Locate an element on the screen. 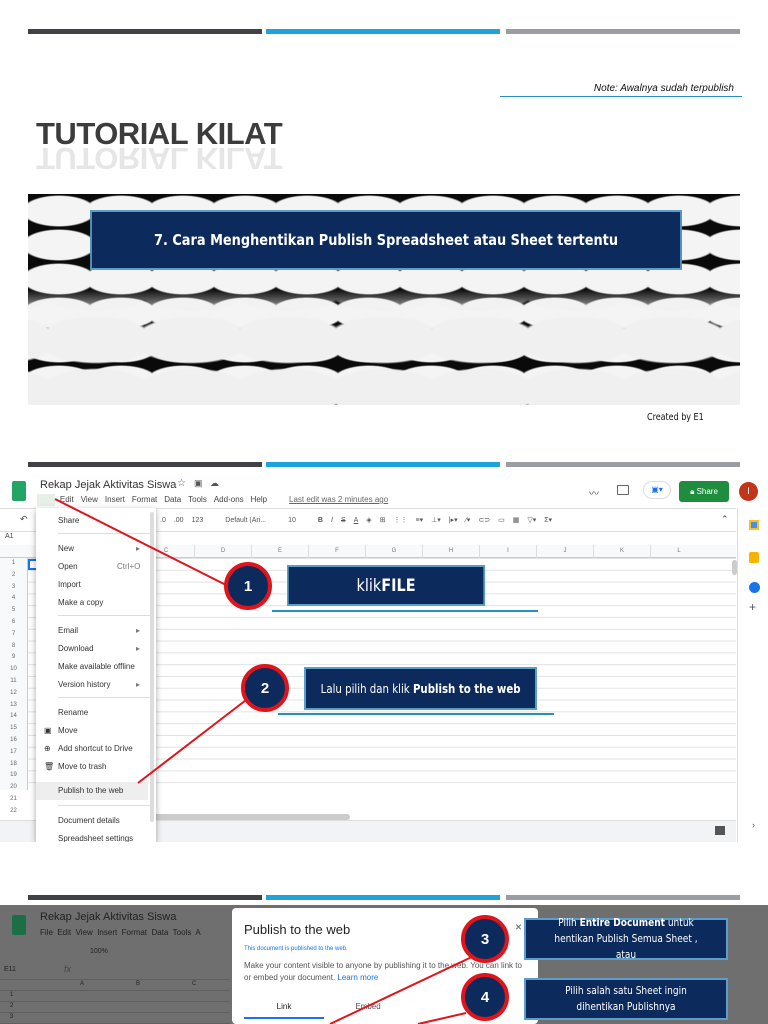 The image size is (768, 1024). callout-2: Lalu pilih dan klik Publish to the web is located at coordinates (420, 688).